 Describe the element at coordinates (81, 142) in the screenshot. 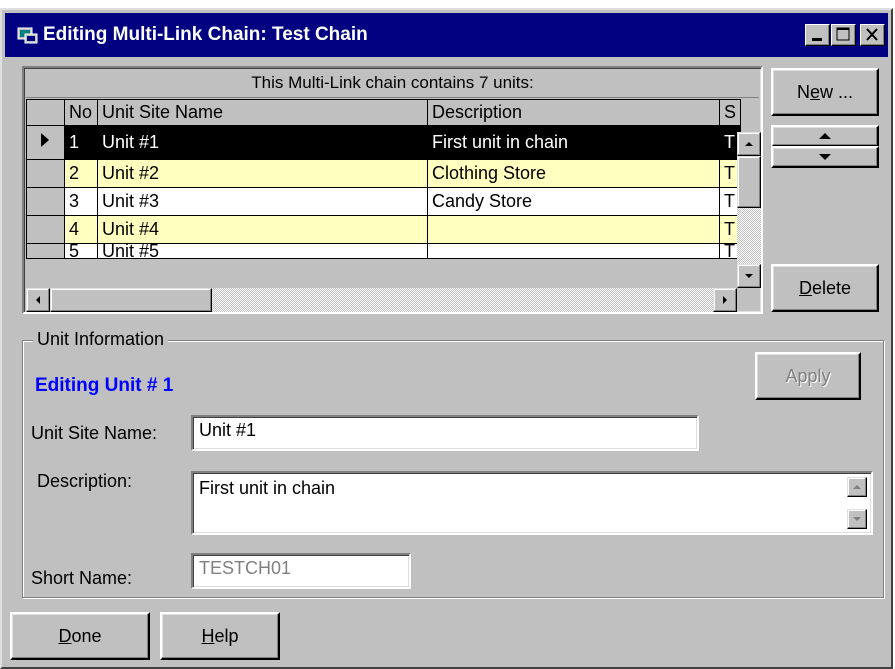

I see `cell-no: 1` at that location.